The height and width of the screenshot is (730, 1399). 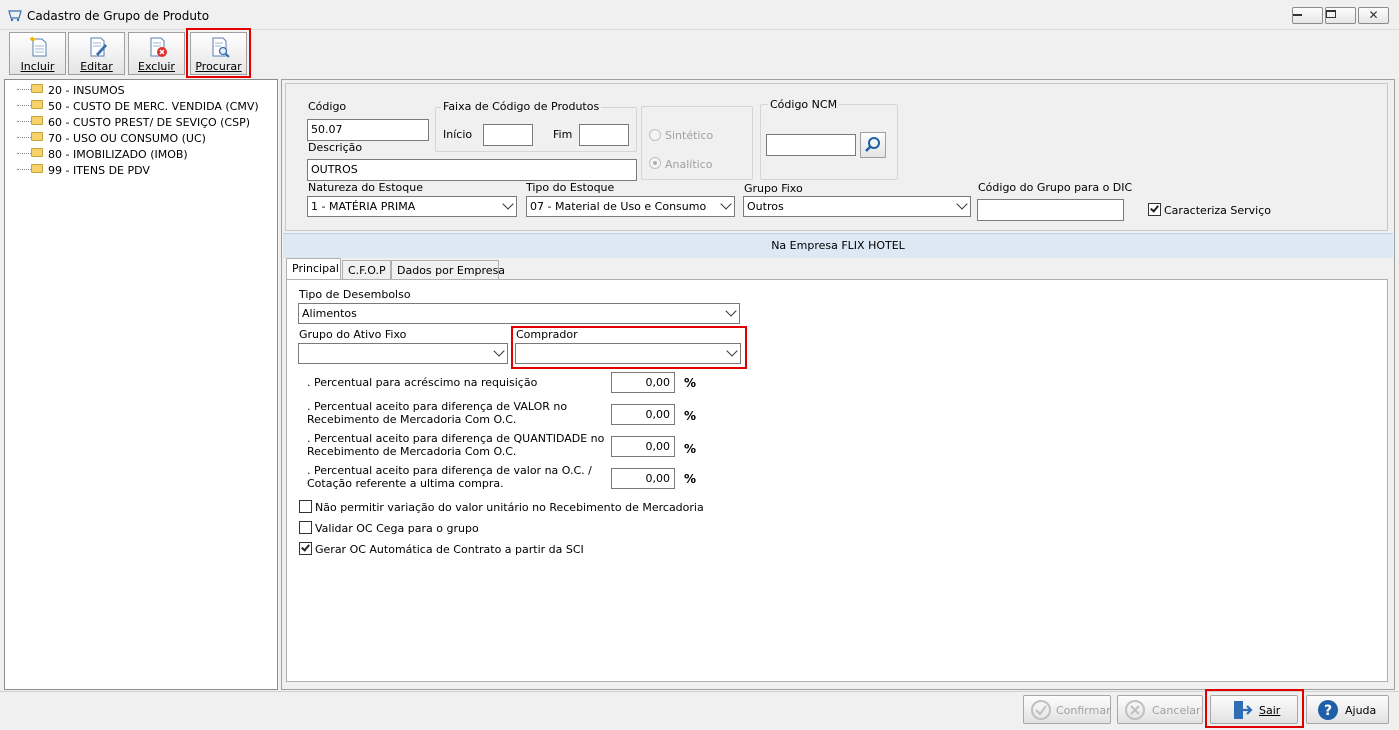 What do you see at coordinates (643, 382) in the screenshot?
I see `pct-acrescimo-input: 0,00` at bounding box center [643, 382].